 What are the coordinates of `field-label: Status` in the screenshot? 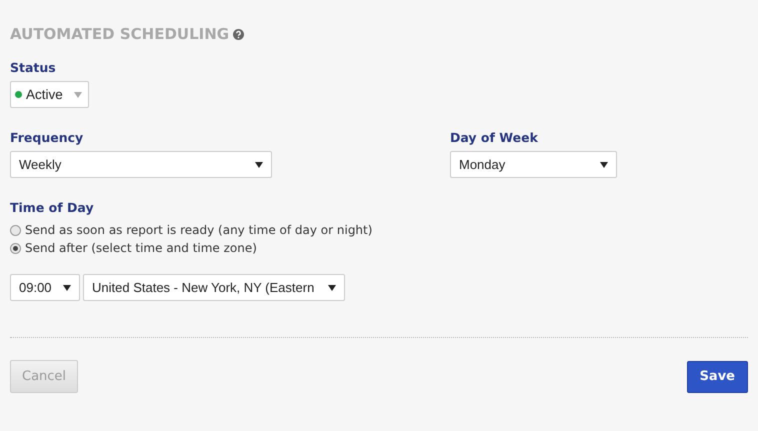 It's located at (33, 67).